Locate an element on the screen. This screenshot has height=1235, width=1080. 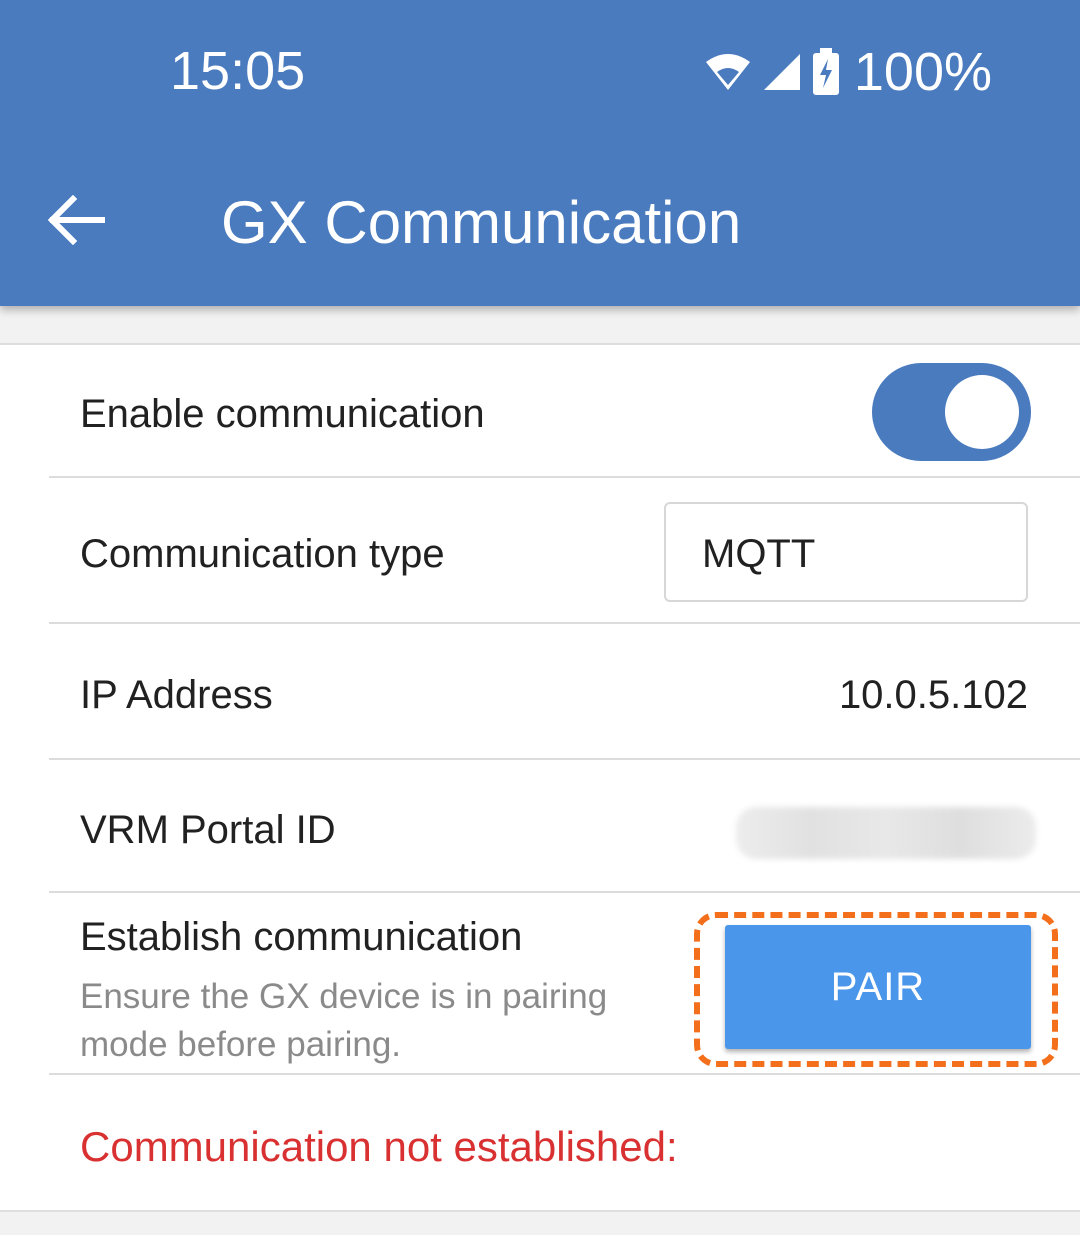
status-time: 15:05 is located at coordinates (238, 71).